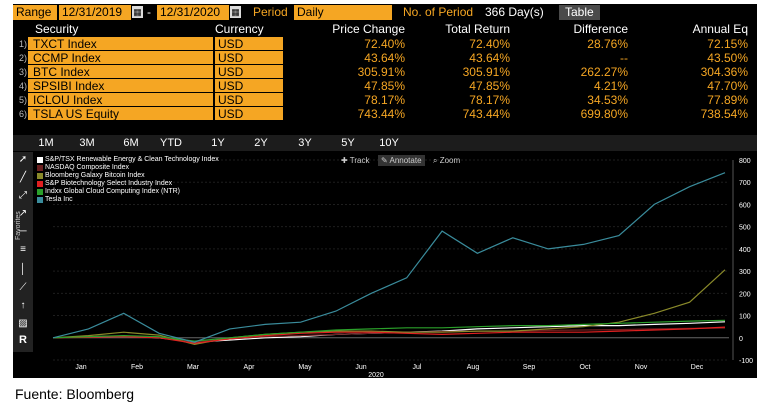 The width and height of the screenshot is (771, 414). Describe the element at coordinates (120, 44) in the screenshot. I see `security-cell: TXCT Index` at that location.